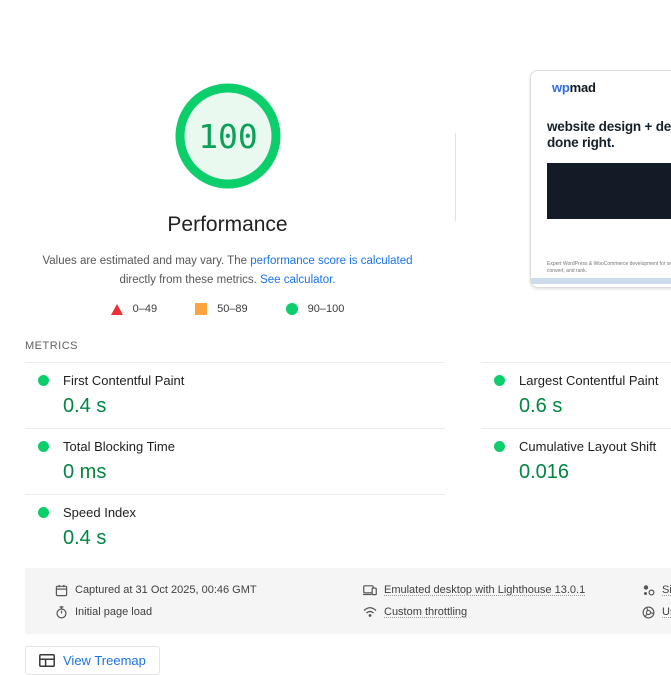  I want to click on devices-icon, so click(370, 590).